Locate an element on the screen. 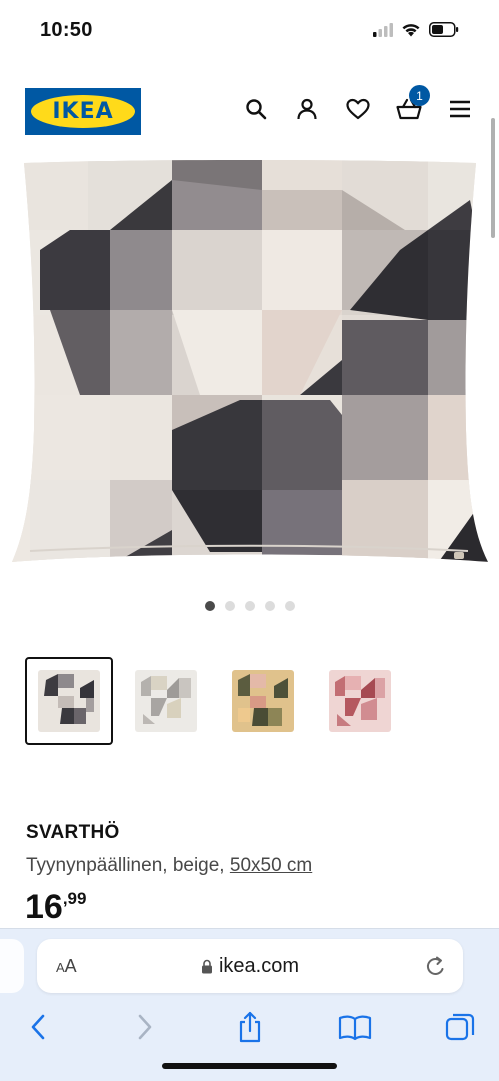  product-price: 16,99 is located at coordinates (55, 907).